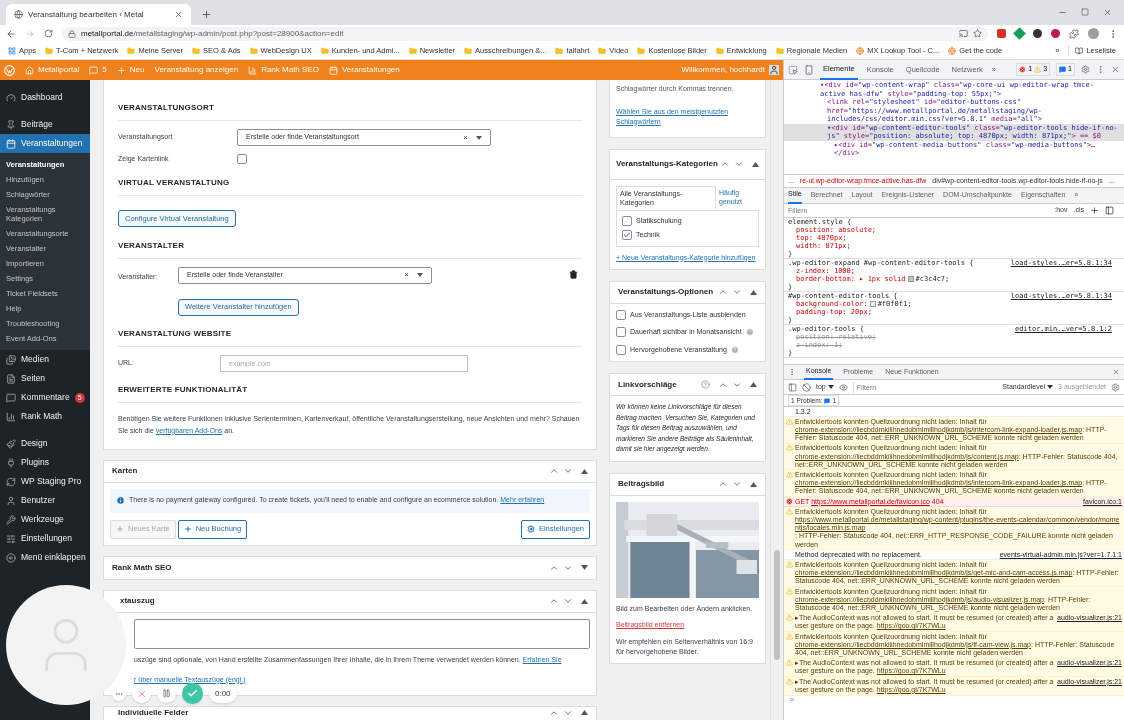  I want to click on menu-item: Dashboard, so click(45, 97).